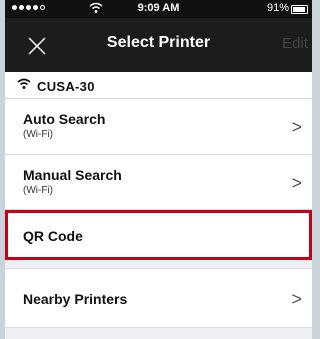  I want to click on status-bar: 9:09 AM 91%, so click(158, 9).